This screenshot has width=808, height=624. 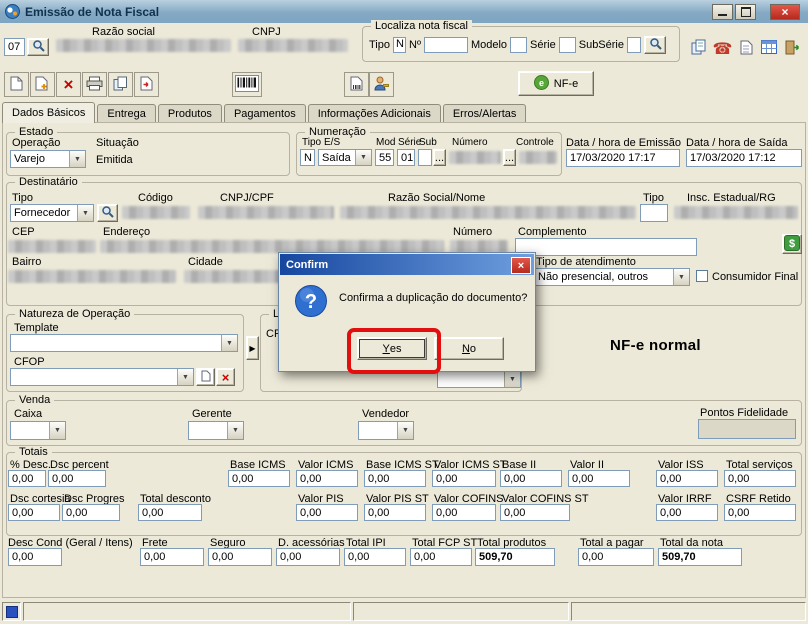 I want to click on gerente-combo: ▼, so click(x=216, y=430).